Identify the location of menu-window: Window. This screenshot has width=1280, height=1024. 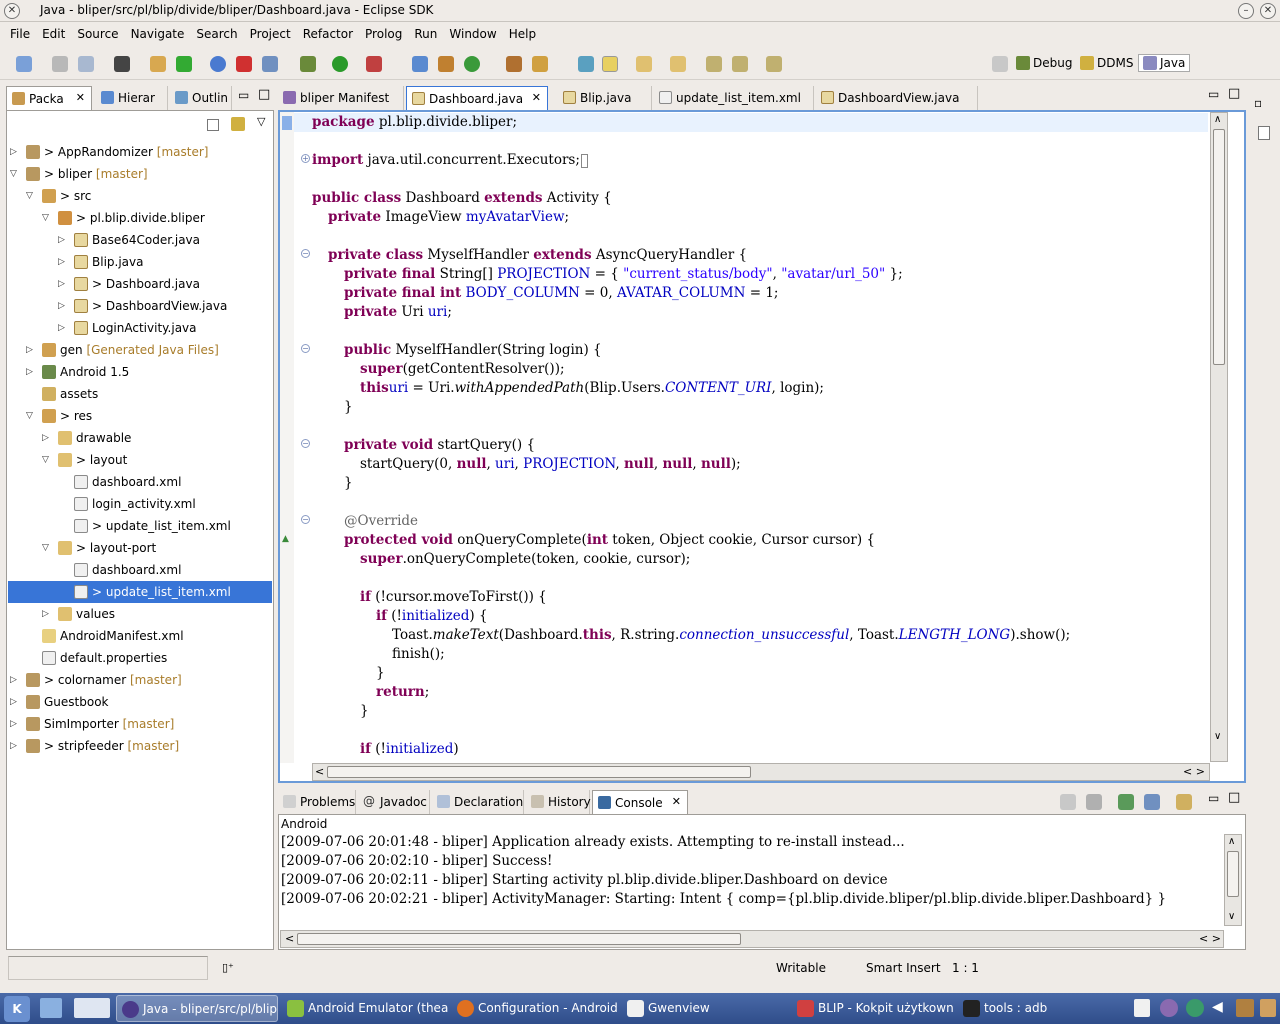
(472, 34).